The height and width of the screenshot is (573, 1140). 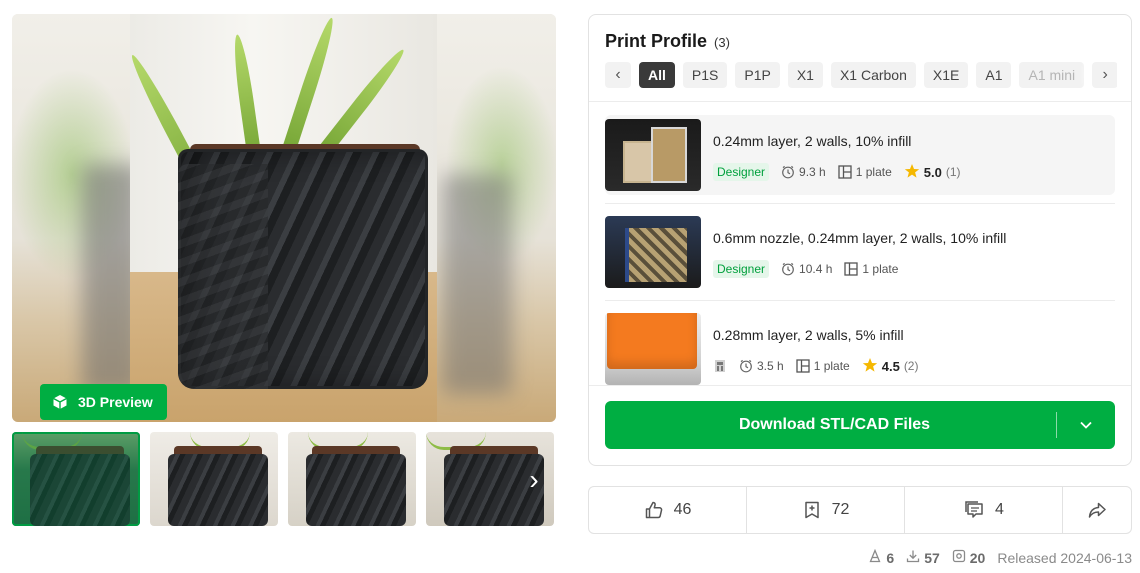 What do you see at coordinates (52, 441) in the screenshot?
I see `thumb-leaf` at bounding box center [52, 441].